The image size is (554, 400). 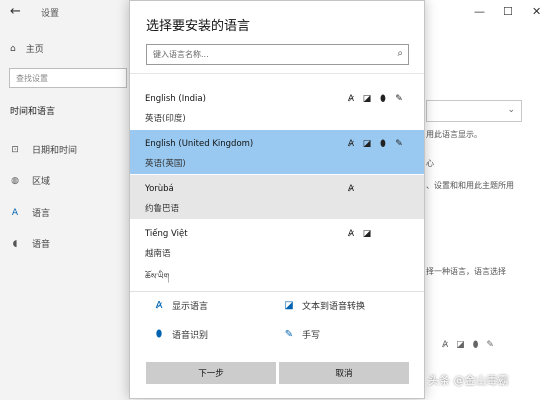 What do you see at coordinates (466, 271) in the screenshot?
I see `background-text: 择一种语言，语言选择` at bounding box center [466, 271].